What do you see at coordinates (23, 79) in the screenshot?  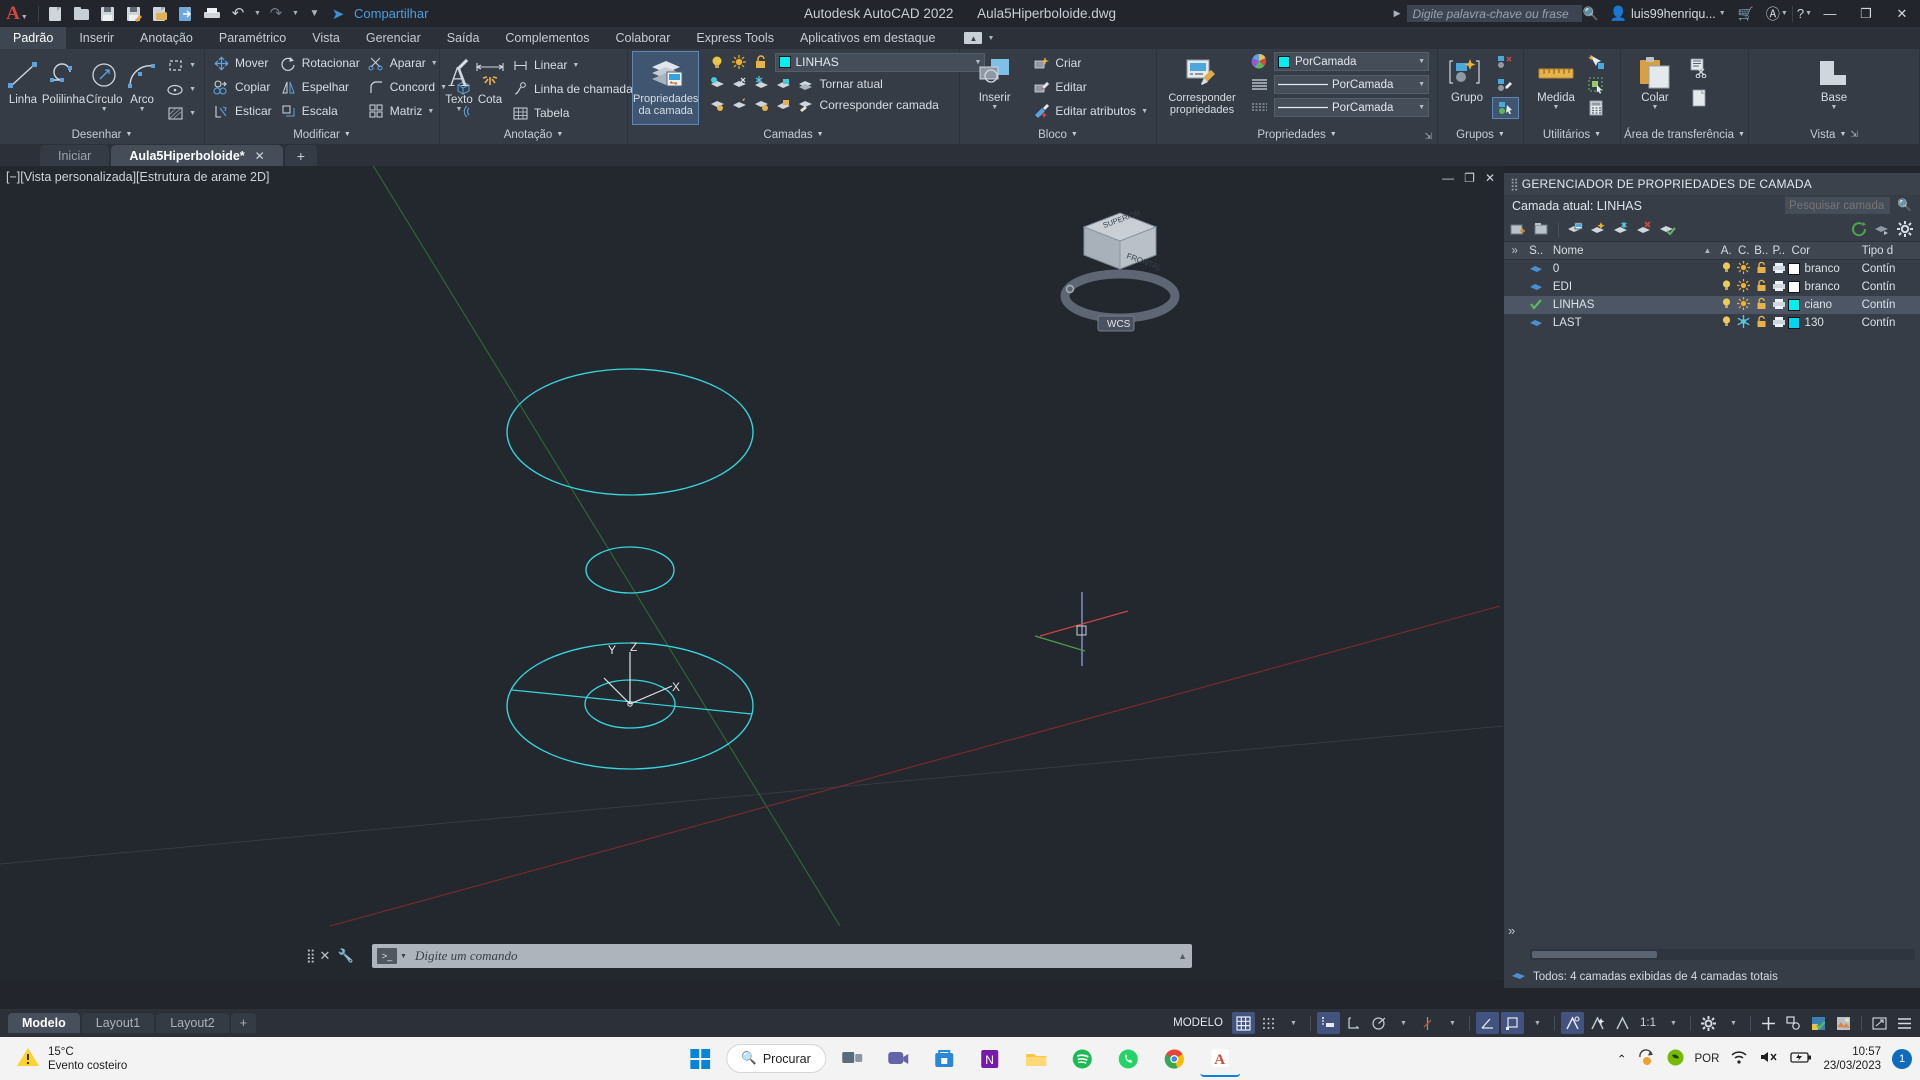 I see `tool-linha: Linha` at bounding box center [23, 79].